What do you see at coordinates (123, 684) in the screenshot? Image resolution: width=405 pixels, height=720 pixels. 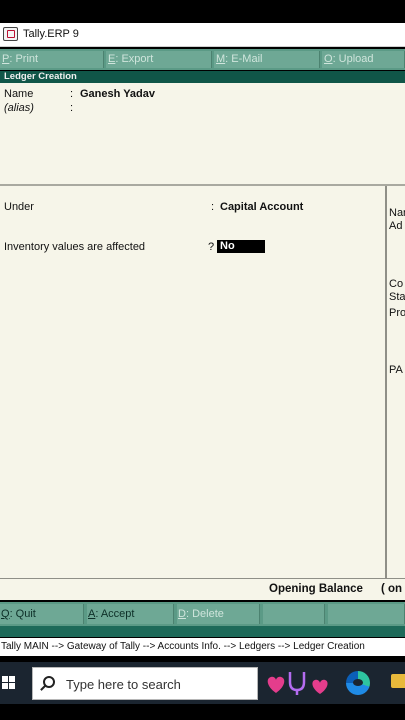 I see `search-placeholder: Type here to search` at bounding box center [123, 684].